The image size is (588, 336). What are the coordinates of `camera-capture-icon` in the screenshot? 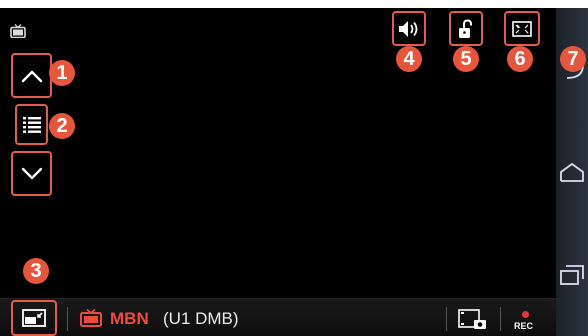 It's located at (472, 319).